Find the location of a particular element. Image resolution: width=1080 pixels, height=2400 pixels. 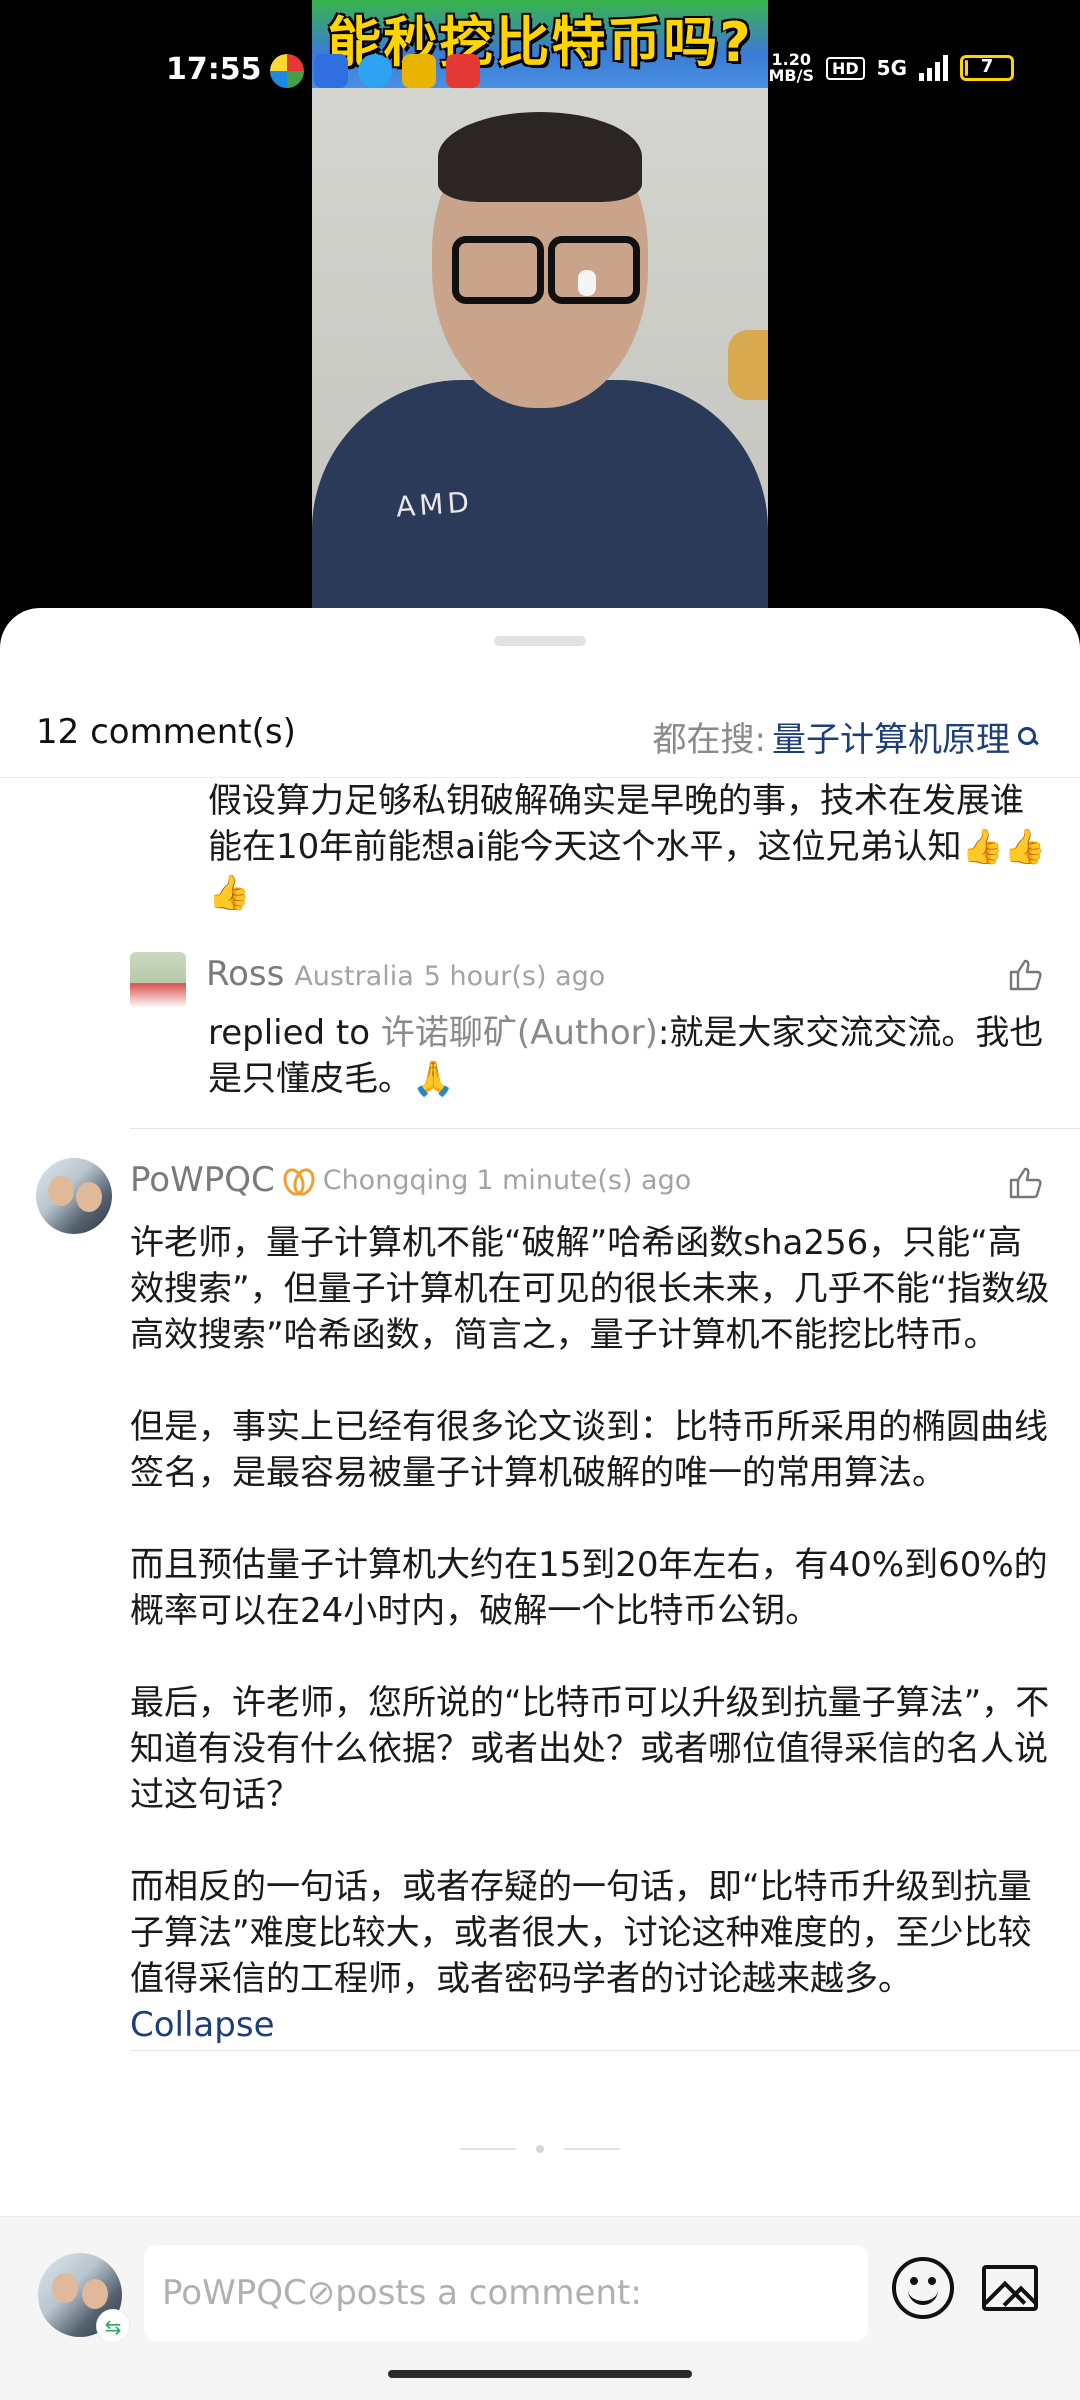

search-suggestion: 都在搜: 量子计算机原理 is located at coordinates (846, 736).